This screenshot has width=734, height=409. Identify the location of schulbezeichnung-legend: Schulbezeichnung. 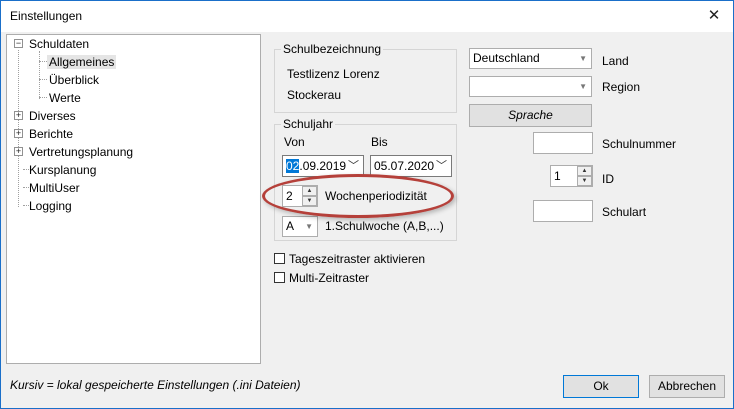
(332, 49).